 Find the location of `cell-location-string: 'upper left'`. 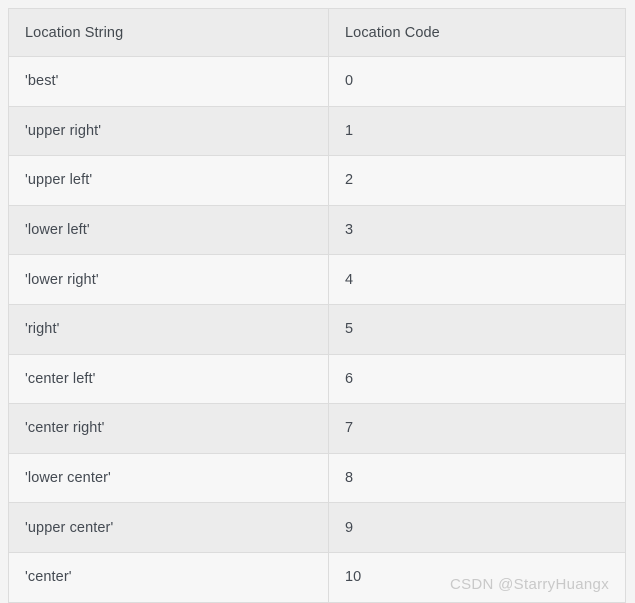

cell-location-string: 'upper left' is located at coordinates (168, 180).